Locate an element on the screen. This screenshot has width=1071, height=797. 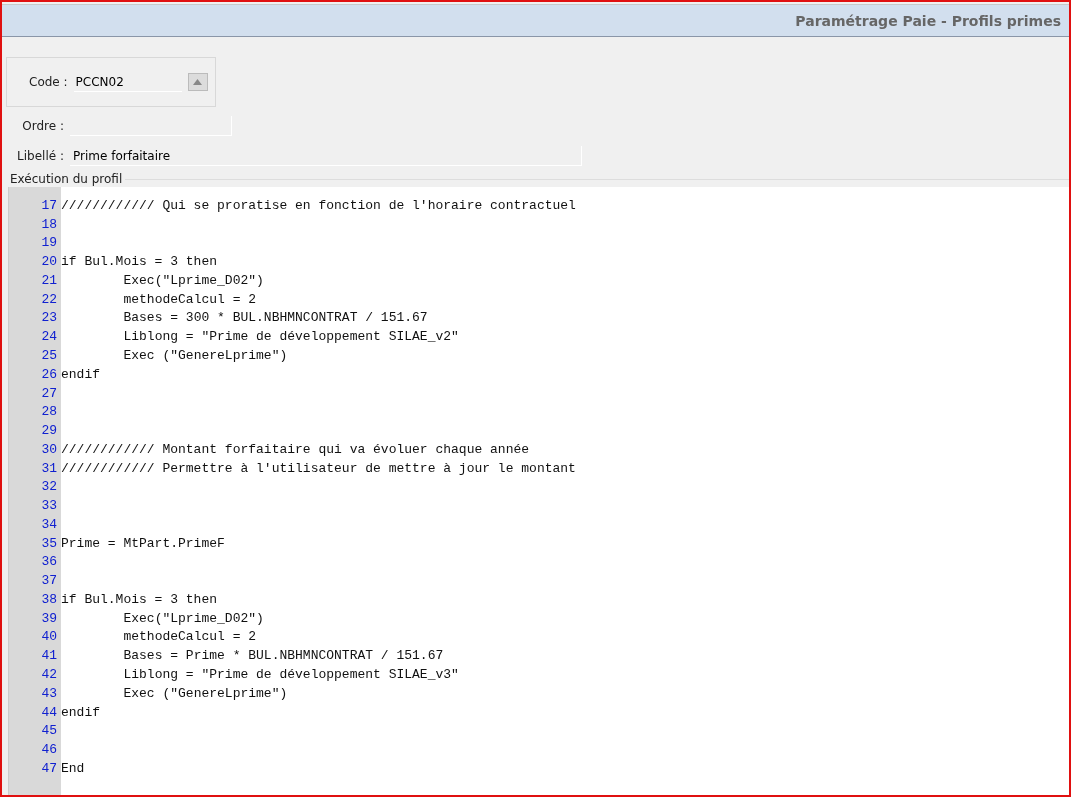
line-number: 31 is located at coordinates (49, 468).